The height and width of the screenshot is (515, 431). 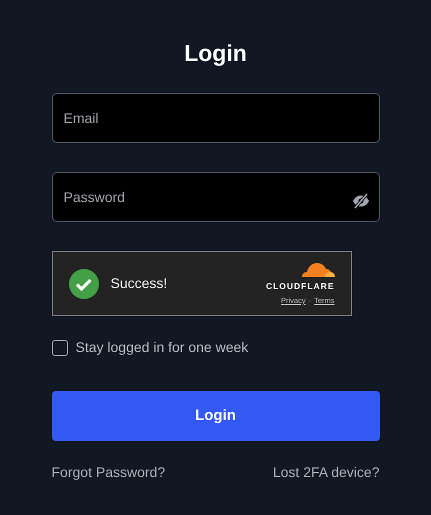 I want to click on captcha-status: Success!, so click(x=139, y=283).